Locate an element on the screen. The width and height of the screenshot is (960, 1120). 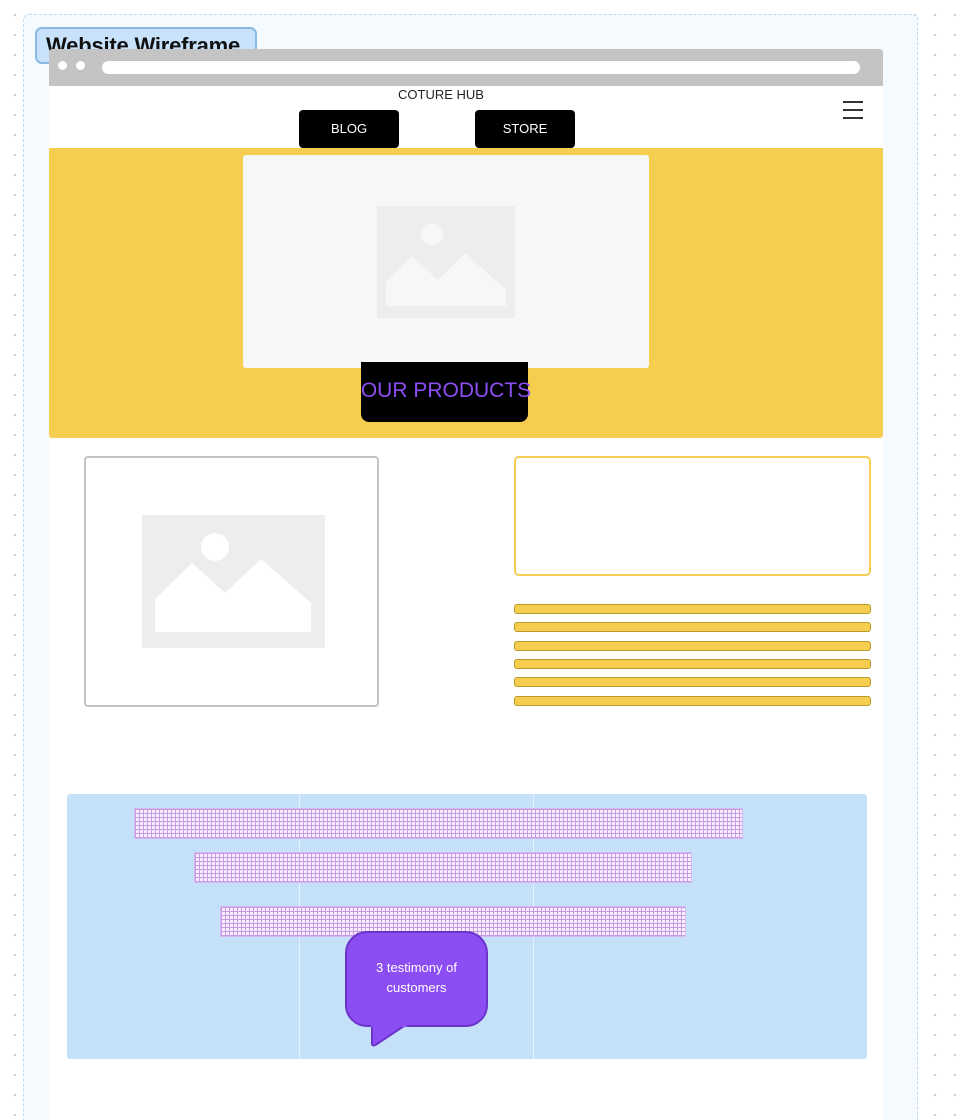
hero-image-placeholder is located at coordinates (446, 261).